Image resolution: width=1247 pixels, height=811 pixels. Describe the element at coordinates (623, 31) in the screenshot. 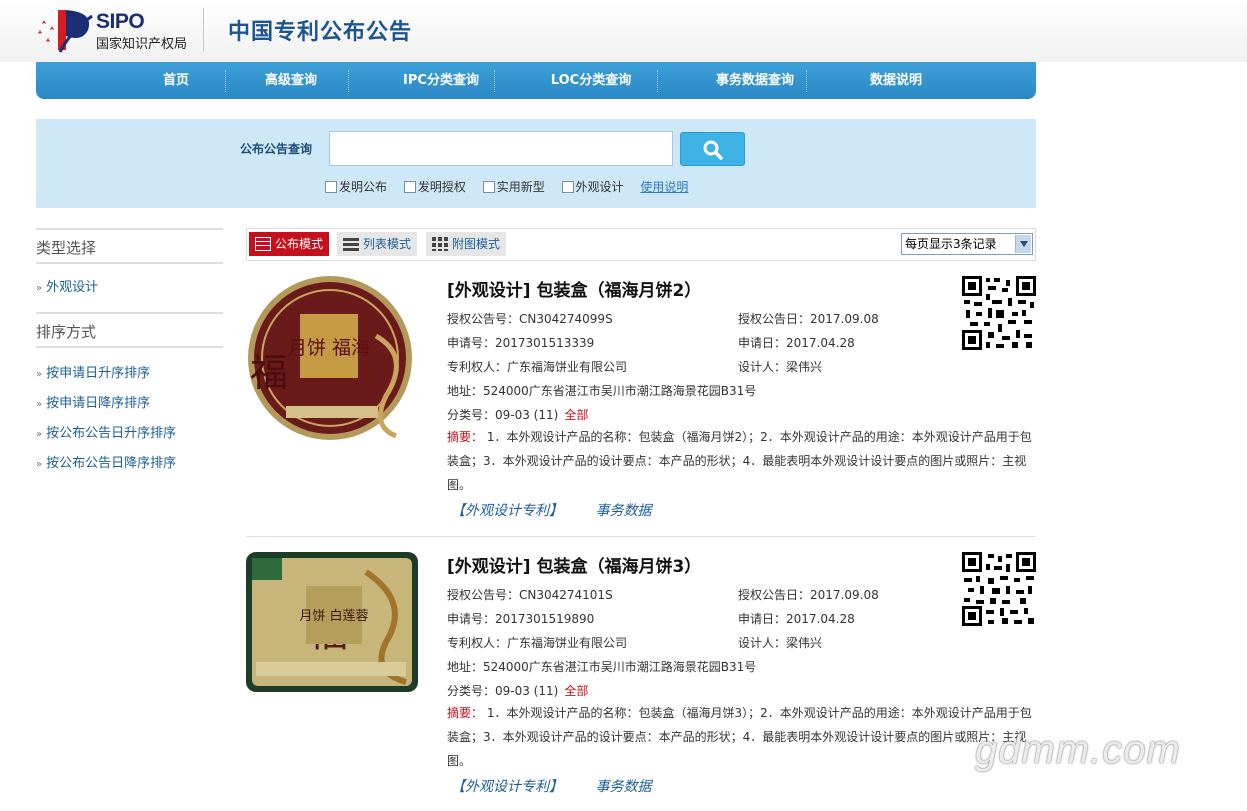

I see `page-header: SIPO 国家知识产权局 中国专利公布公告` at that location.